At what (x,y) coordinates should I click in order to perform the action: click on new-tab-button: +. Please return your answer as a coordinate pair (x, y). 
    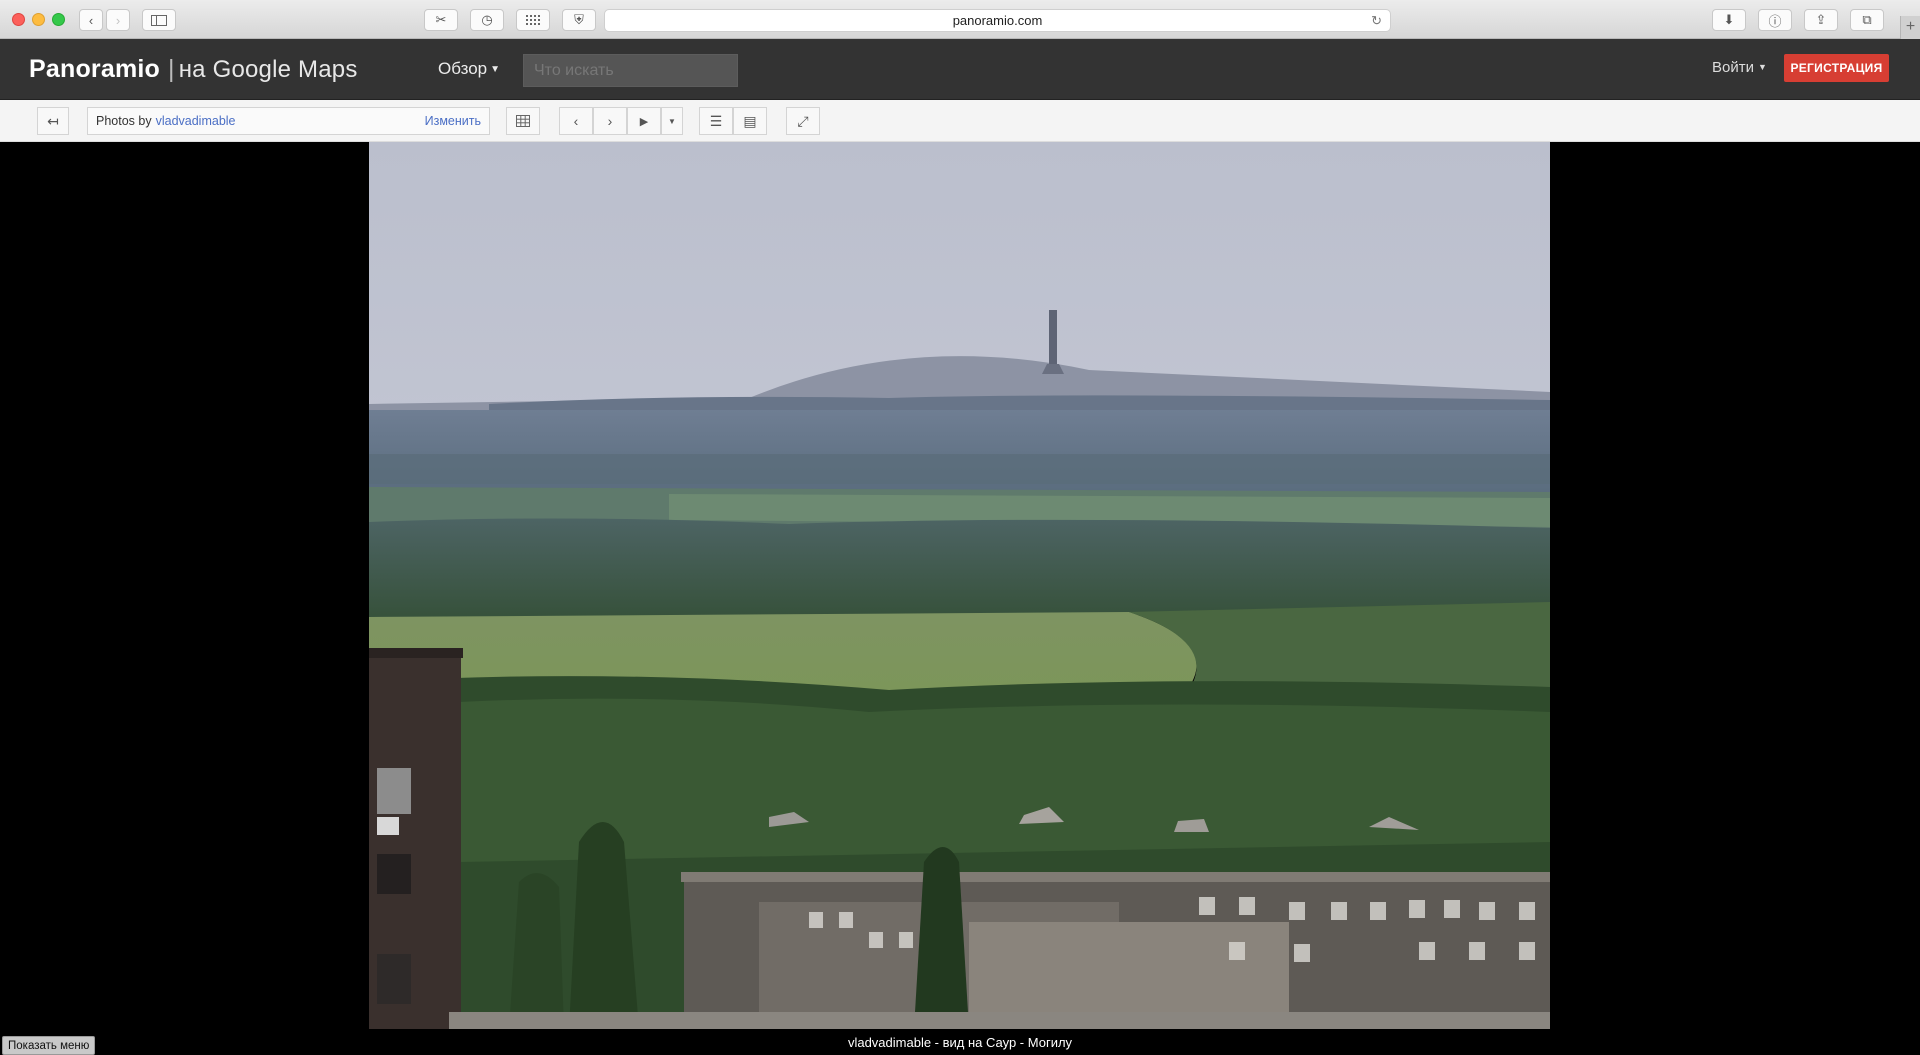
    Looking at the image, I should click on (1910, 27).